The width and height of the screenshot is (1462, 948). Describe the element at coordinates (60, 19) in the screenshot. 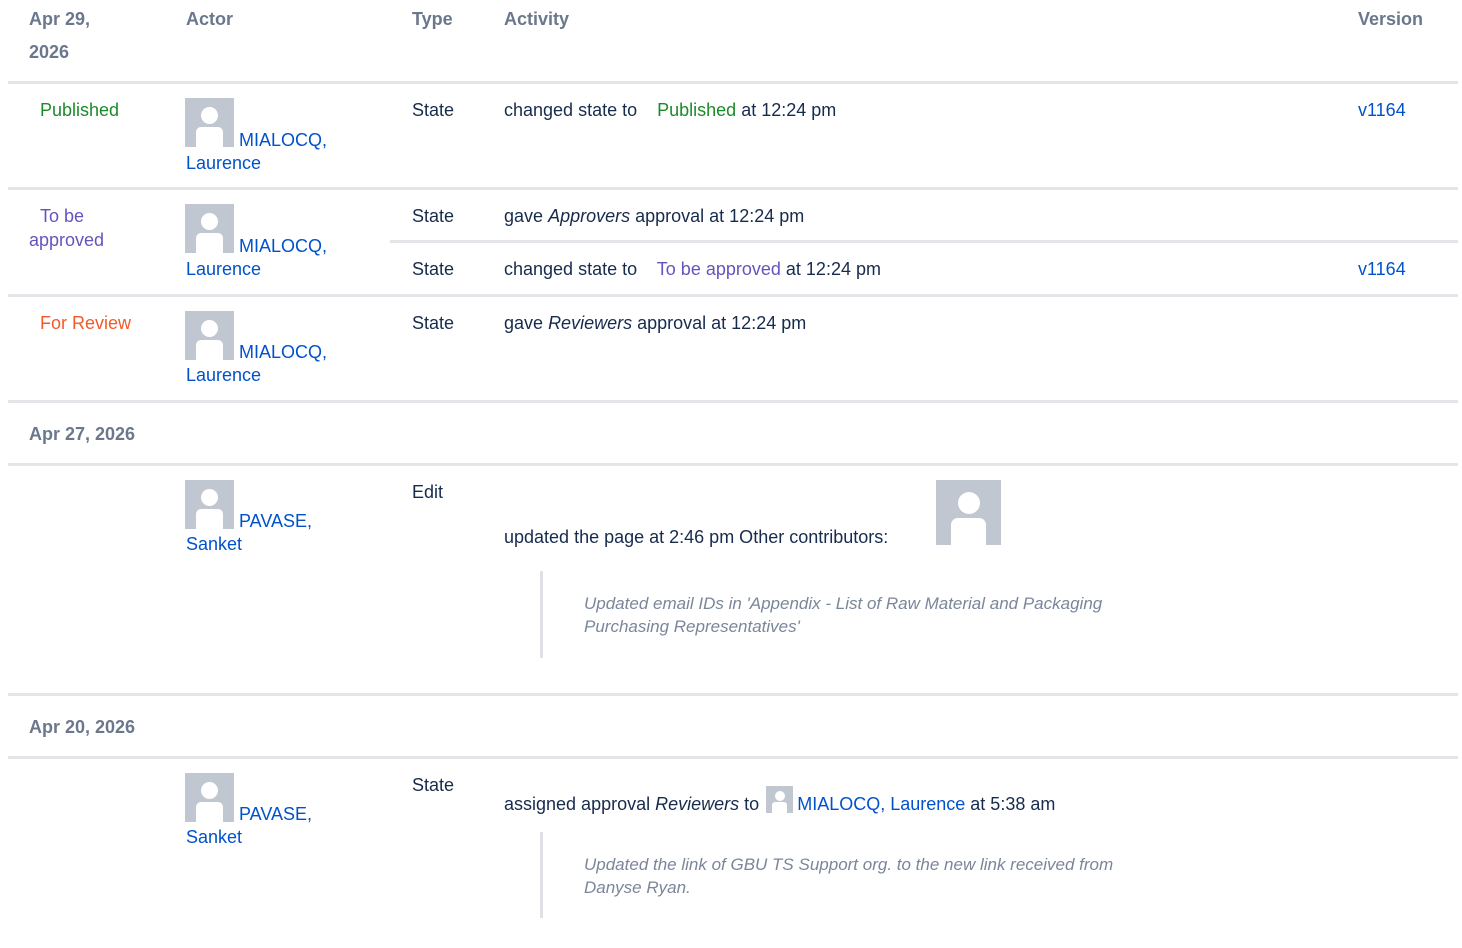

I see `date-line1: Apr 29,` at that location.